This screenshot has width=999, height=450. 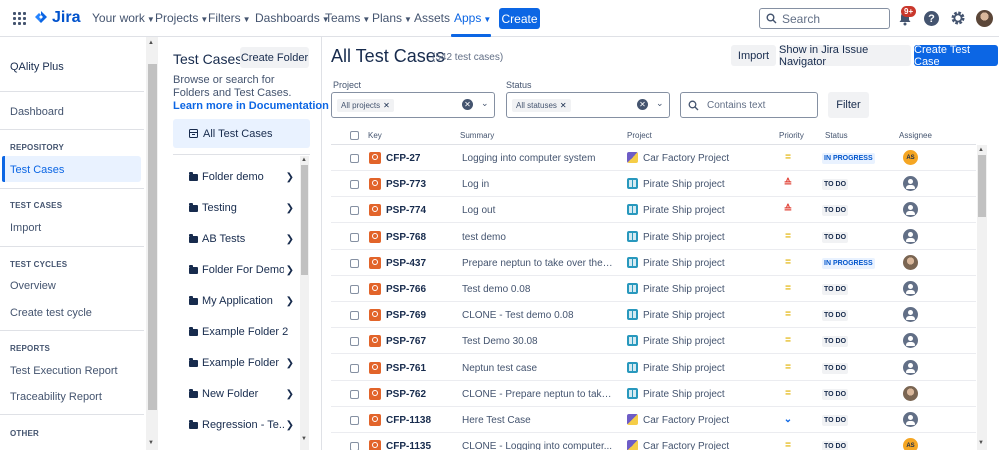 What do you see at coordinates (538, 237) in the screenshot?
I see `test-case-summary: test demo` at bounding box center [538, 237].